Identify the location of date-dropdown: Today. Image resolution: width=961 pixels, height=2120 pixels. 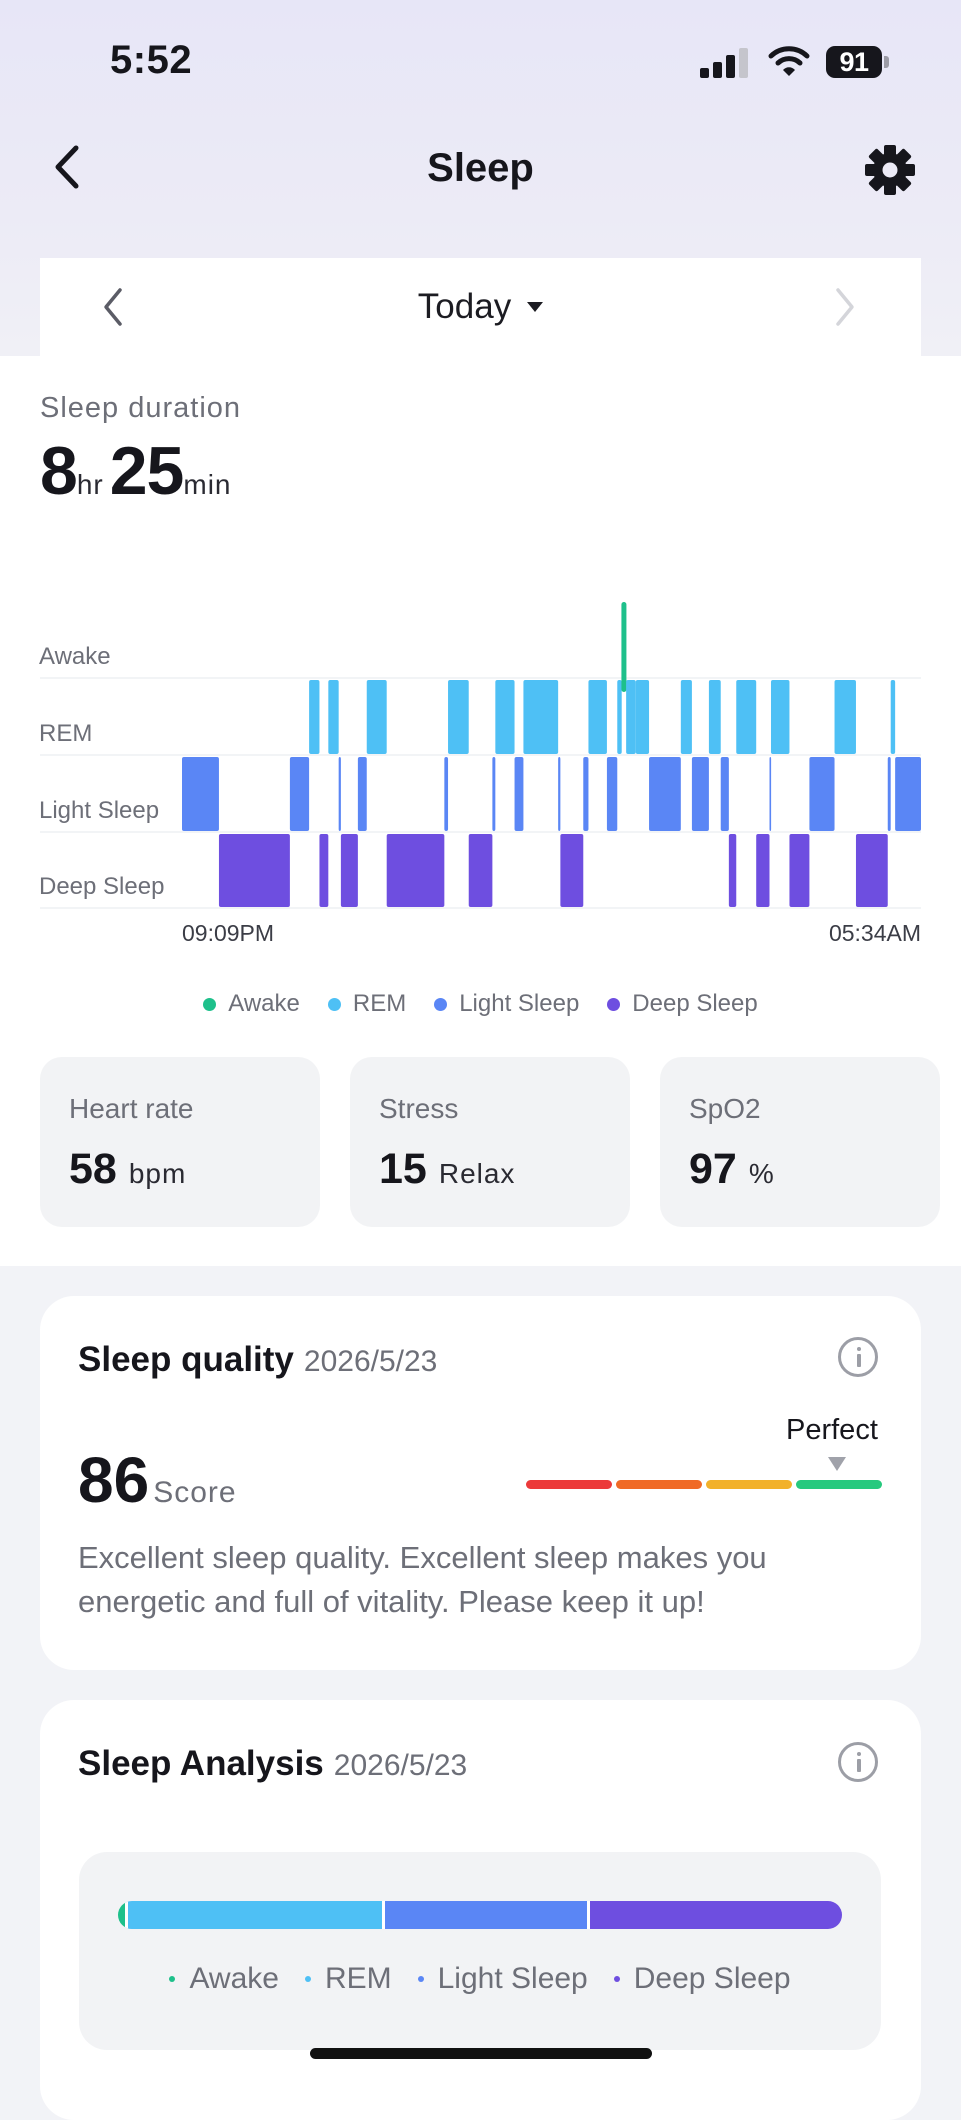
(480, 307).